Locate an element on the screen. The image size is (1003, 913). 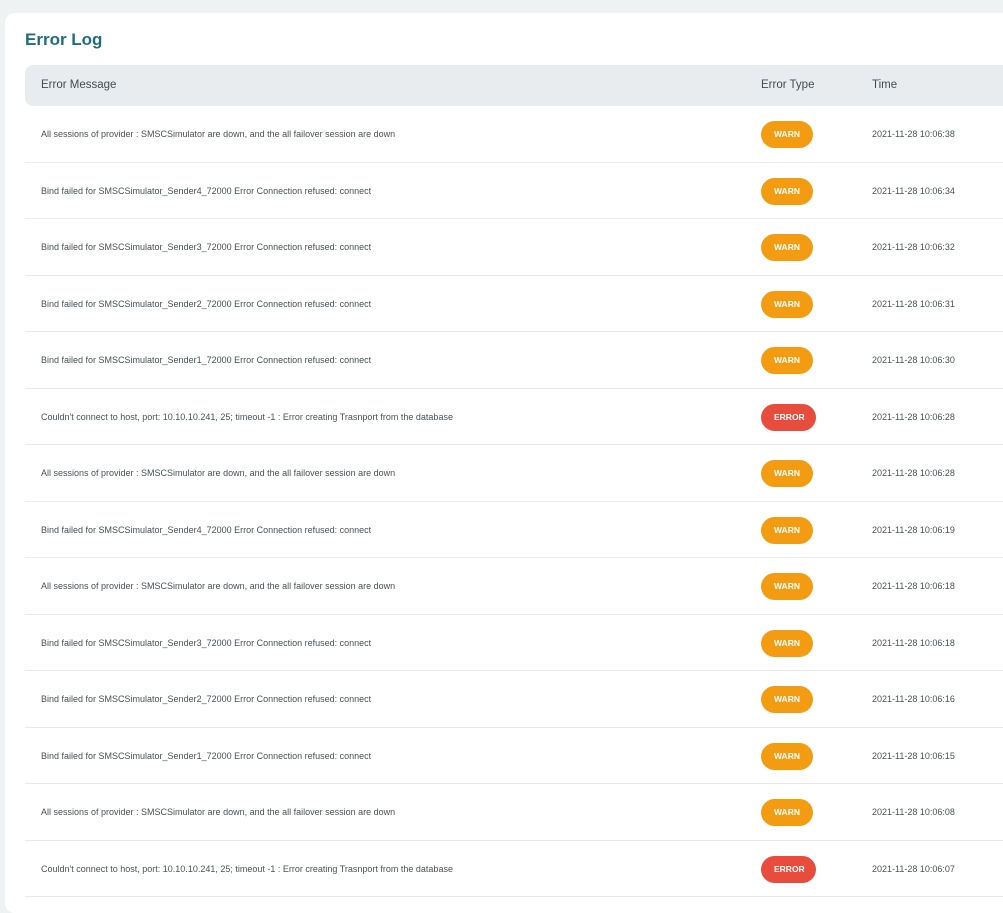
time-cell: 2021-11-28 10:06:07 is located at coordinates (913, 868).